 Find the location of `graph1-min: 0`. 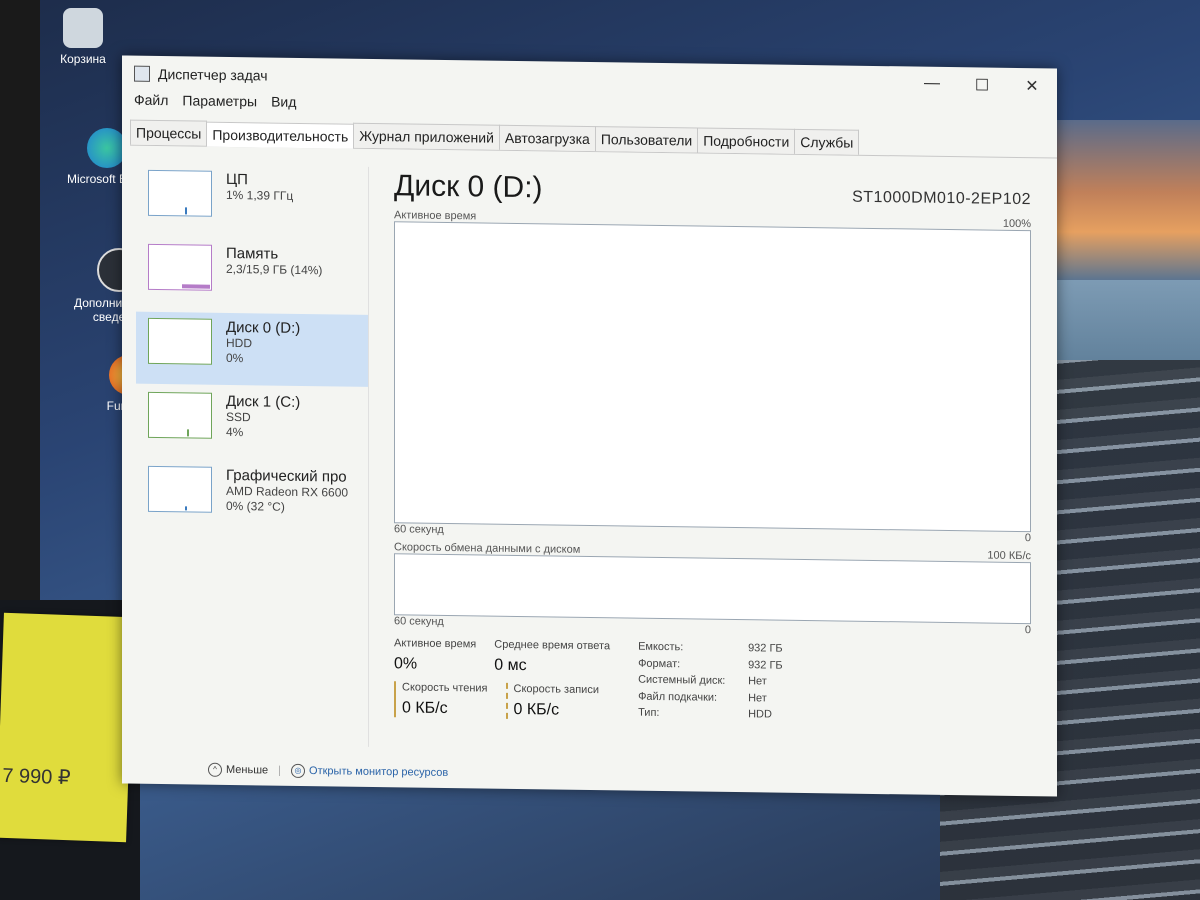

graph1-min: 0 is located at coordinates (1027, 538).